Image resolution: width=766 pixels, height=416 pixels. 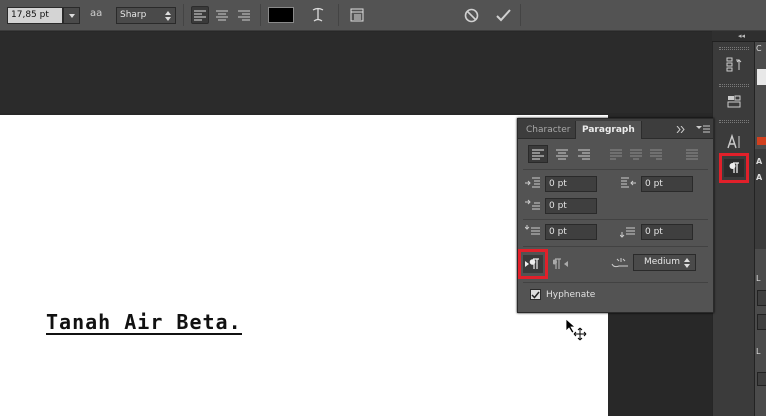 I want to click on indent-right-icon, so click(x=628, y=182).